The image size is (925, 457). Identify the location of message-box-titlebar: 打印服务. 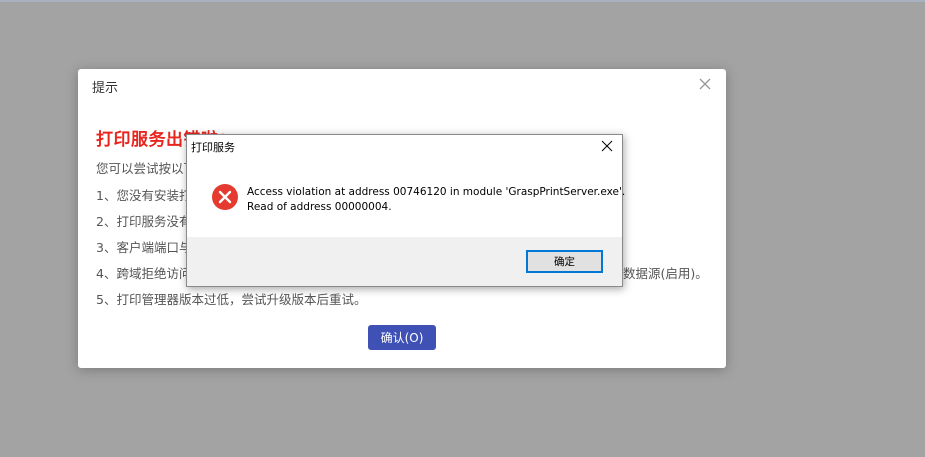
(404, 146).